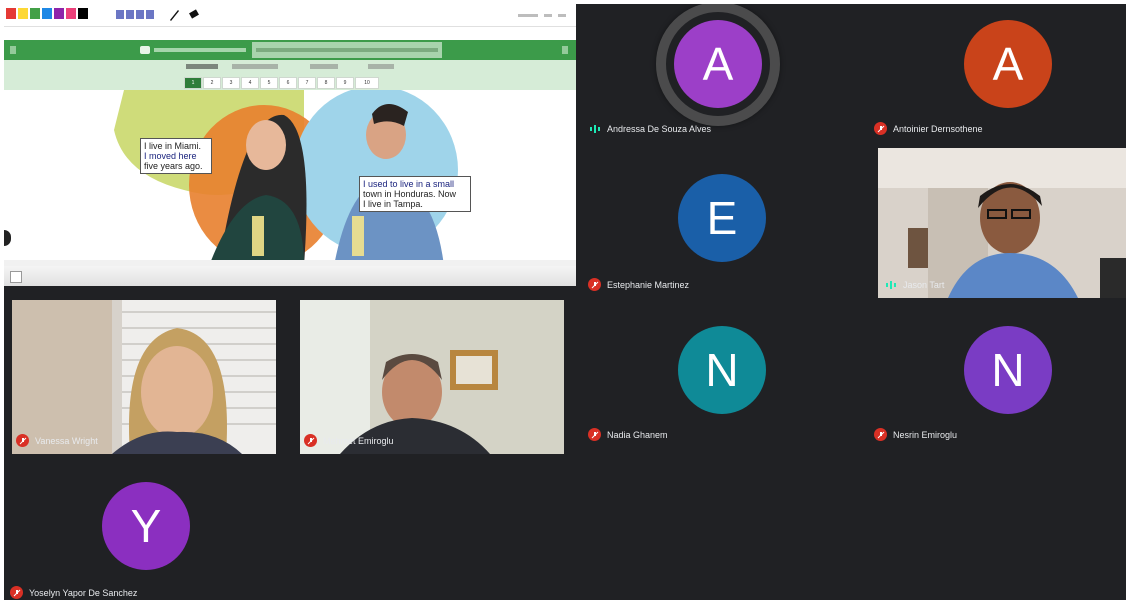 Image resolution: width=1130 pixels, height=604 pixels. I want to click on participant-name: Antoinier Dernsothene, so click(938, 128).